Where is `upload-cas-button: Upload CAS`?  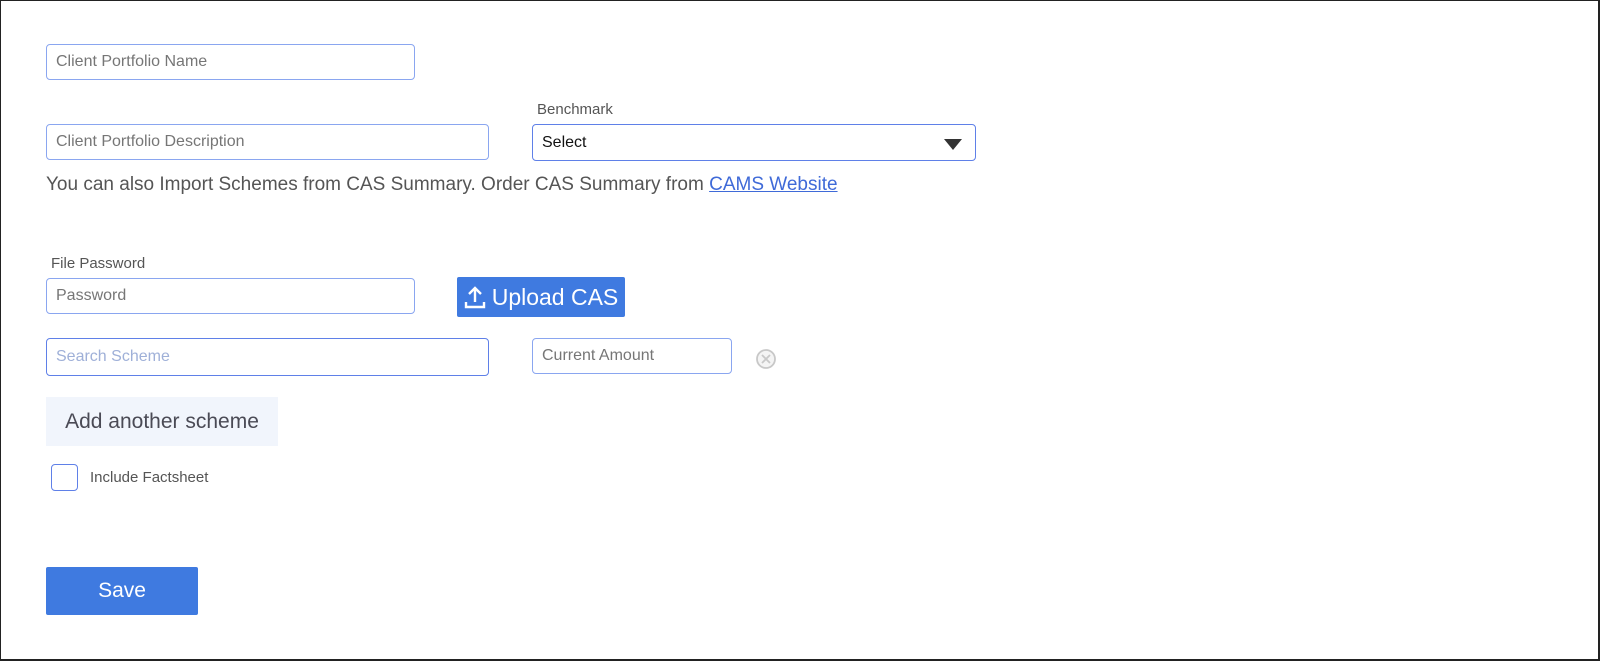
upload-cas-button: Upload CAS is located at coordinates (541, 297).